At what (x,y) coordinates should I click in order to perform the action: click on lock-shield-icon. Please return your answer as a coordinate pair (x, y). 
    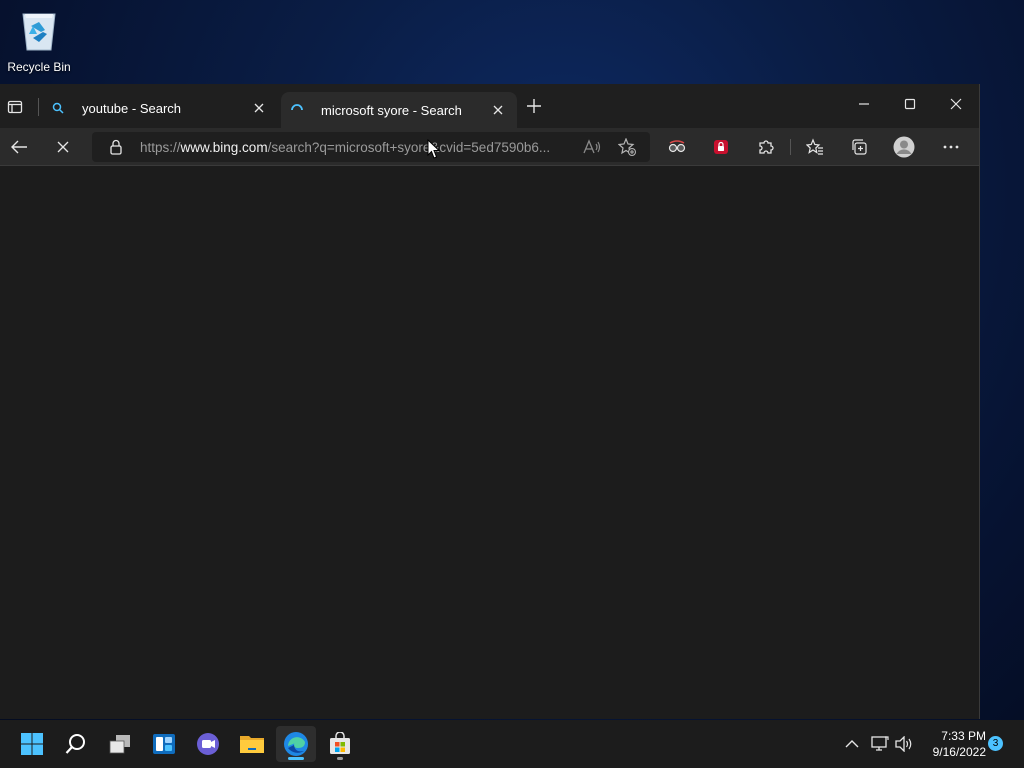
    Looking at the image, I should click on (721, 147).